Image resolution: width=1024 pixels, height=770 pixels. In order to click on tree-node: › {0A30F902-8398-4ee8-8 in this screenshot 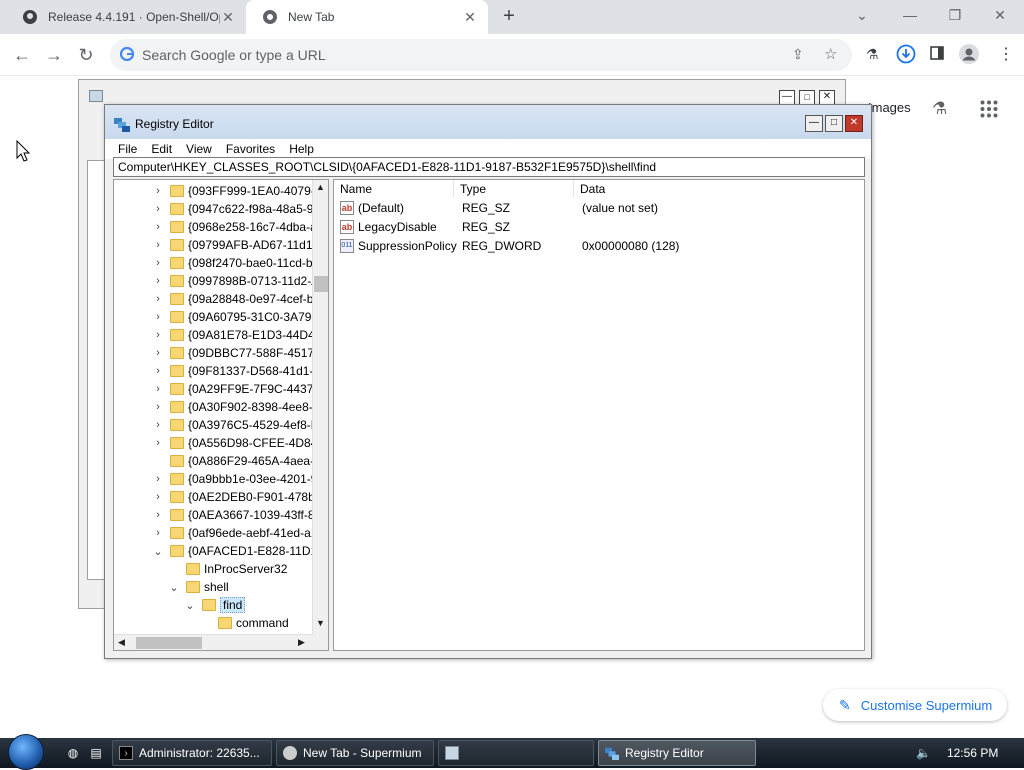, I will do `click(235, 407)`.